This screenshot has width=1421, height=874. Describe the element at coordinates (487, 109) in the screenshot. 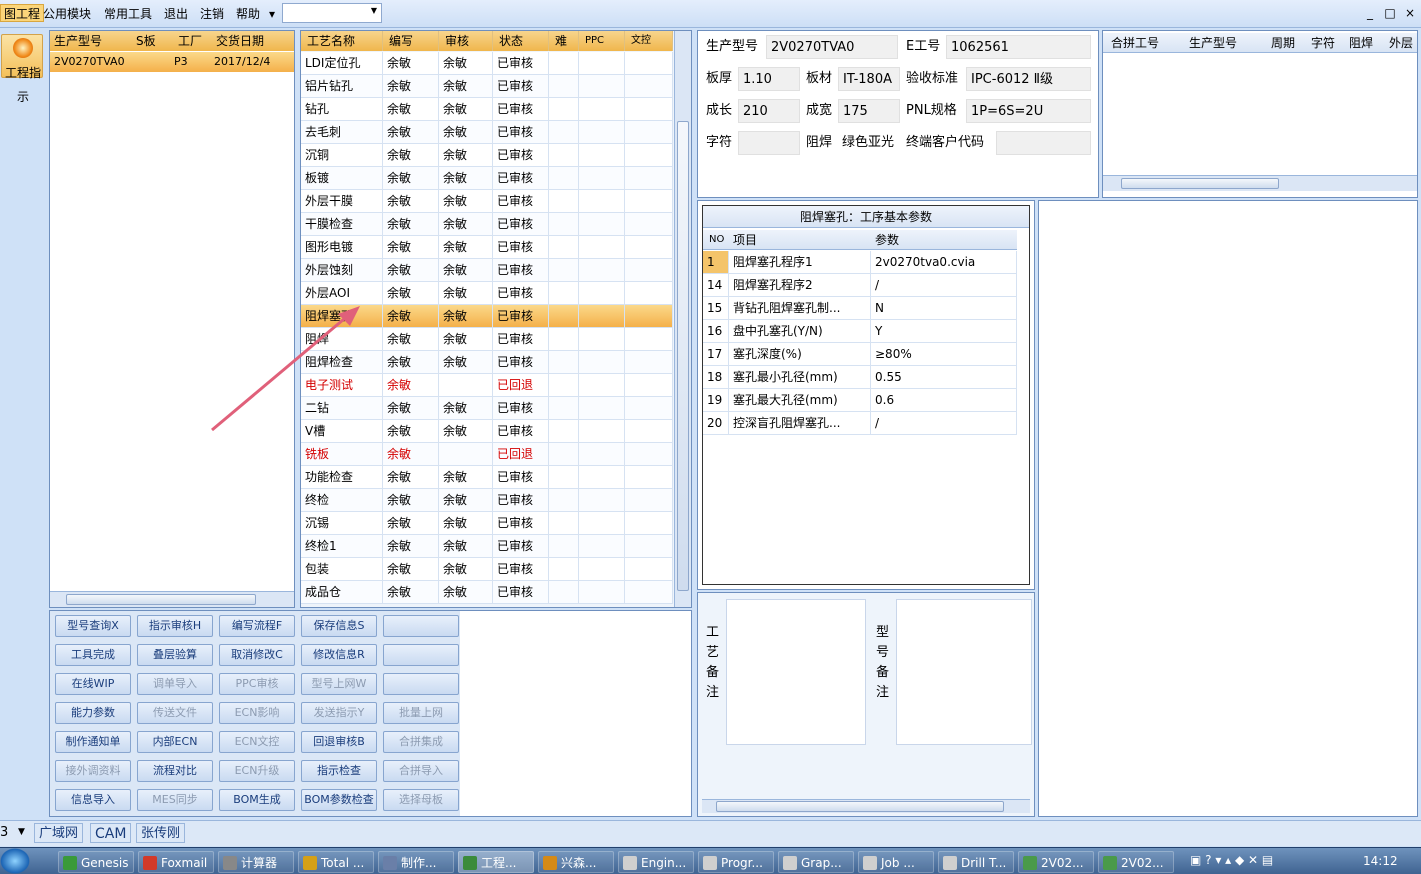

I see `table-row: 钻孔 余敏 余敏 已审核` at that location.